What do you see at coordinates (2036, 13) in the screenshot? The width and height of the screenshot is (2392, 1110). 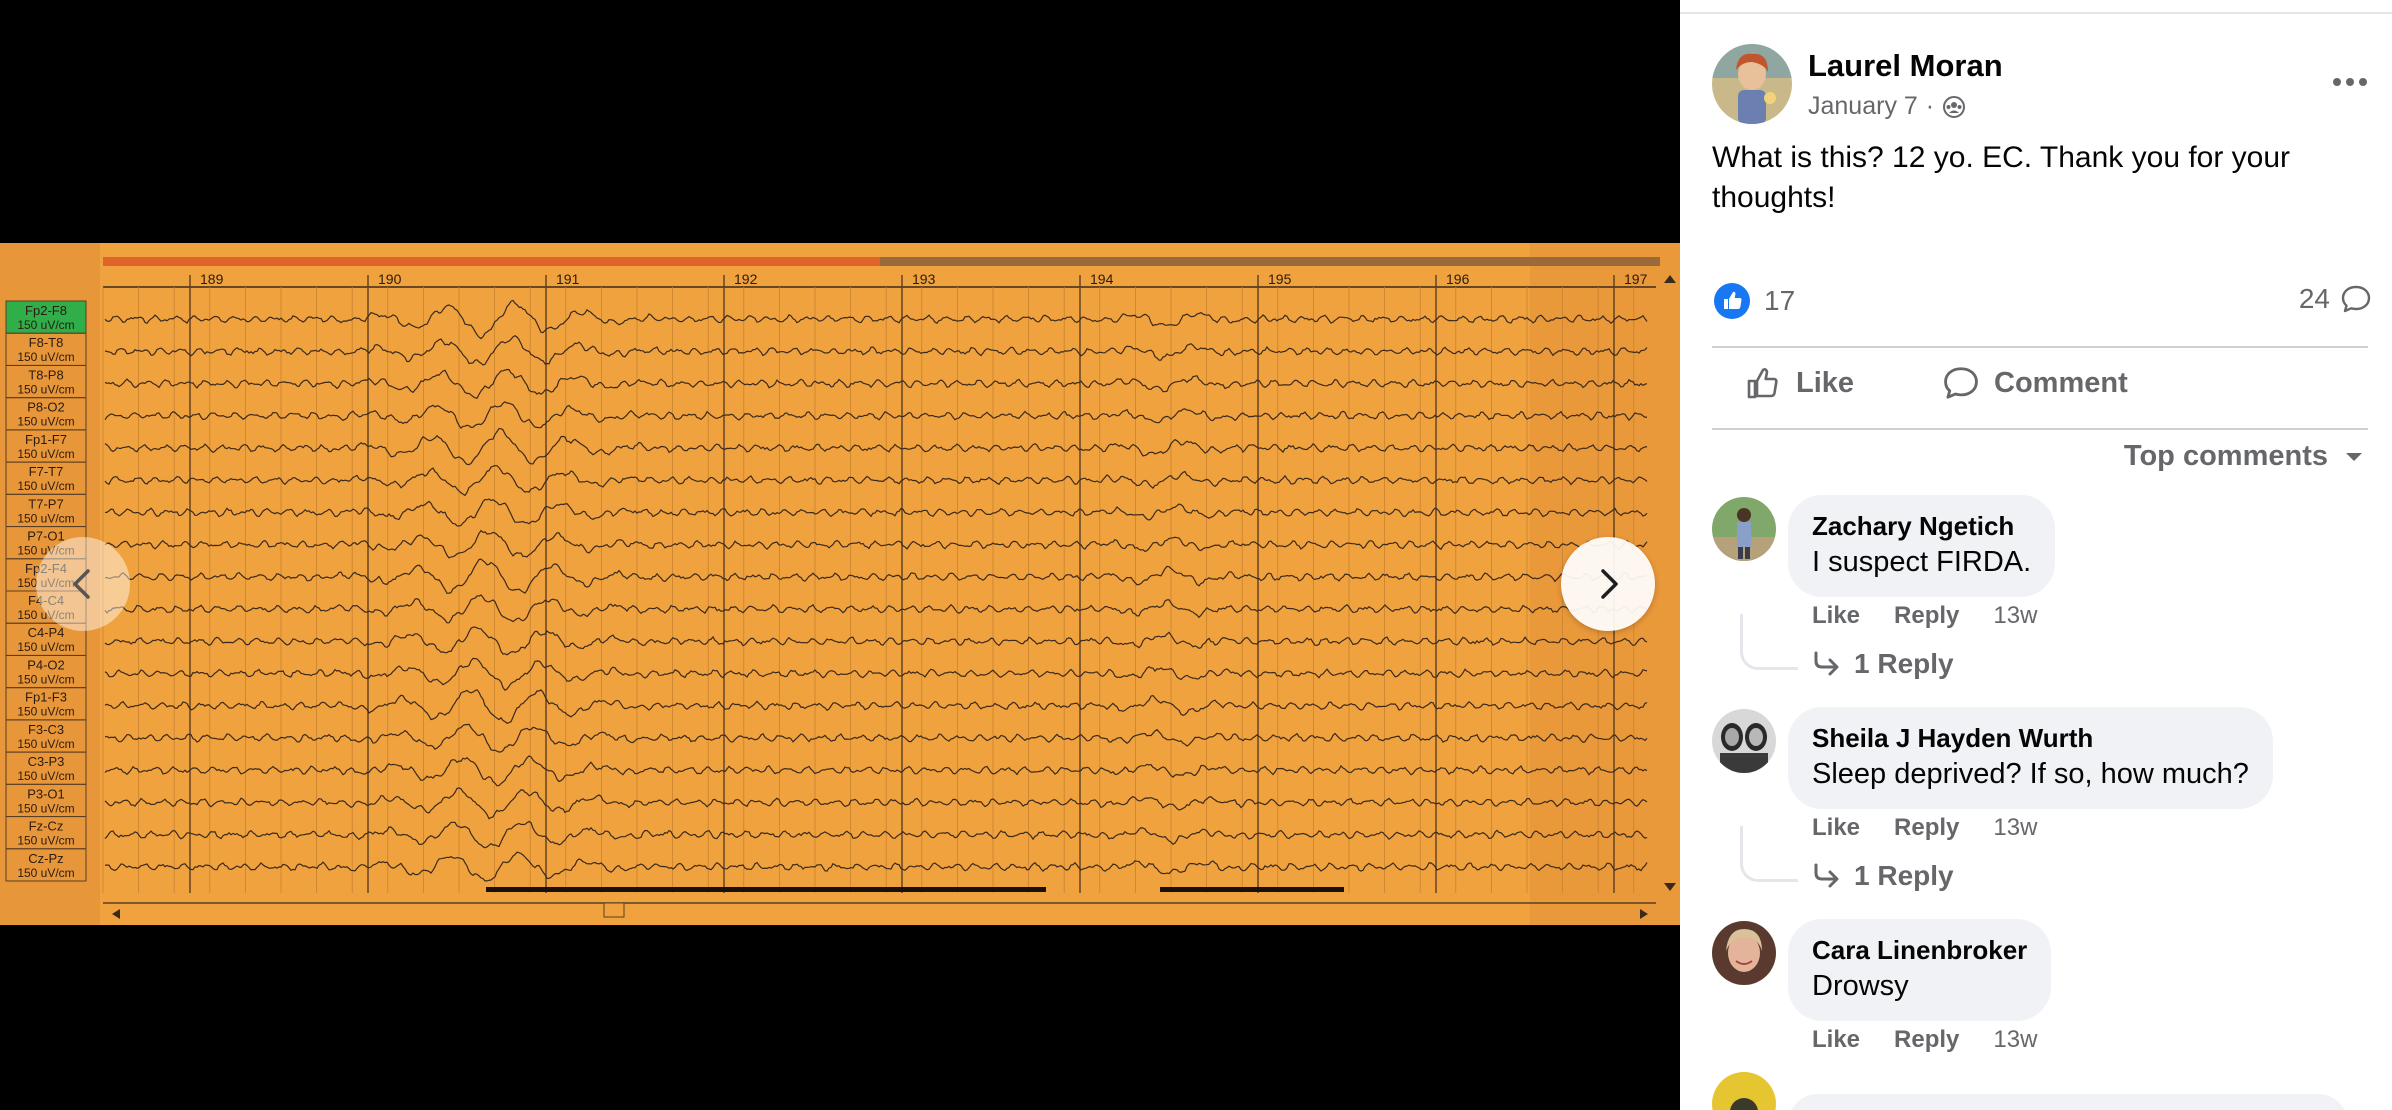 I see `top-divider` at bounding box center [2036, 13].